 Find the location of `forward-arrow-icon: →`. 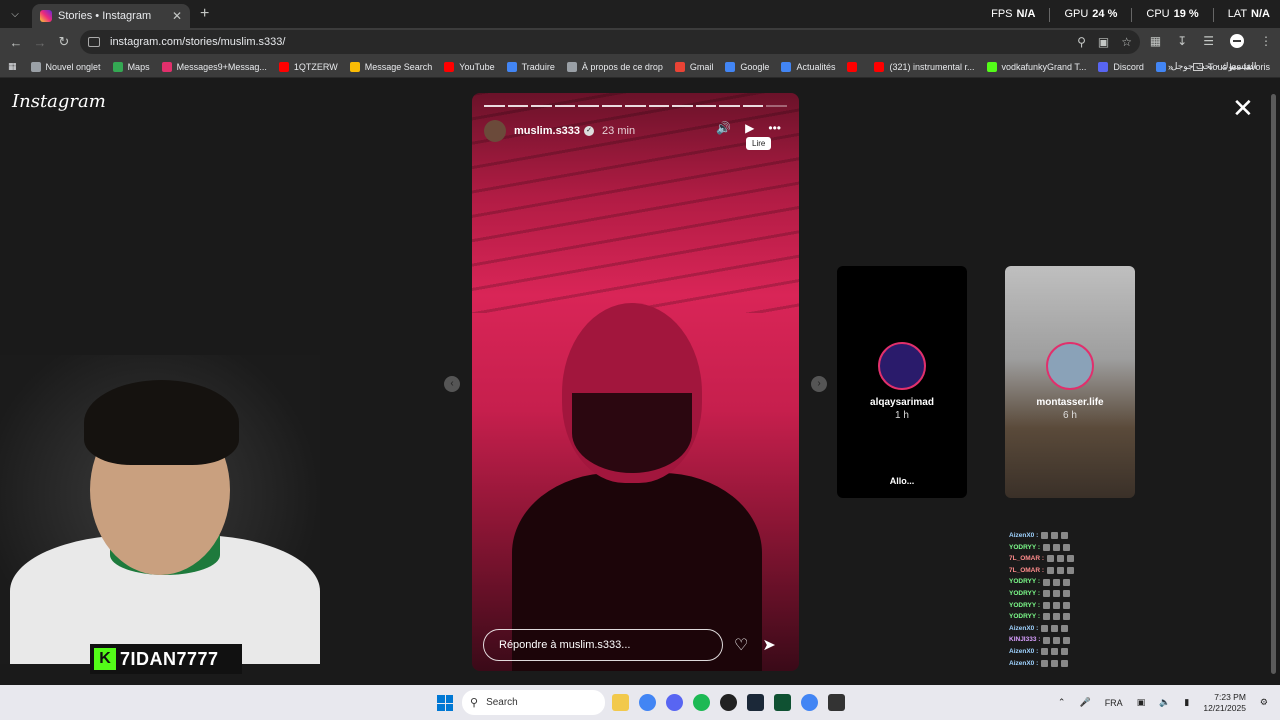

forward-arrow-icon: → is located at coordinates (40, 42).